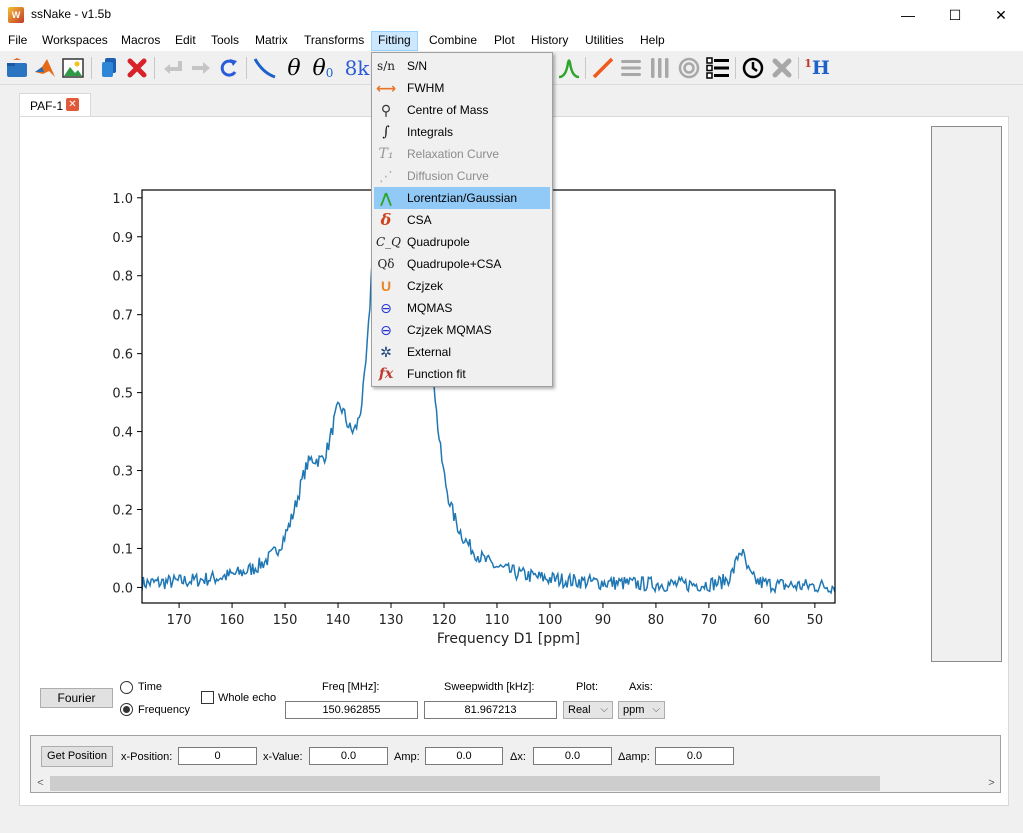  What do you see at coordinates (462, 352) in the screenshot?
I see `fitting-menu-item-external: ✲ External` at bounding box center [462, 352].